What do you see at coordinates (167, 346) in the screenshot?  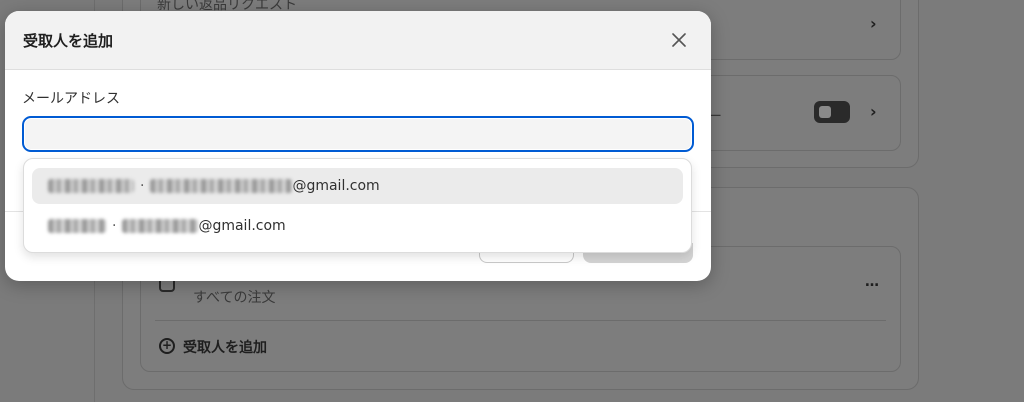 I see `plus-circle-icon: +` at bounding box center [167, 346].